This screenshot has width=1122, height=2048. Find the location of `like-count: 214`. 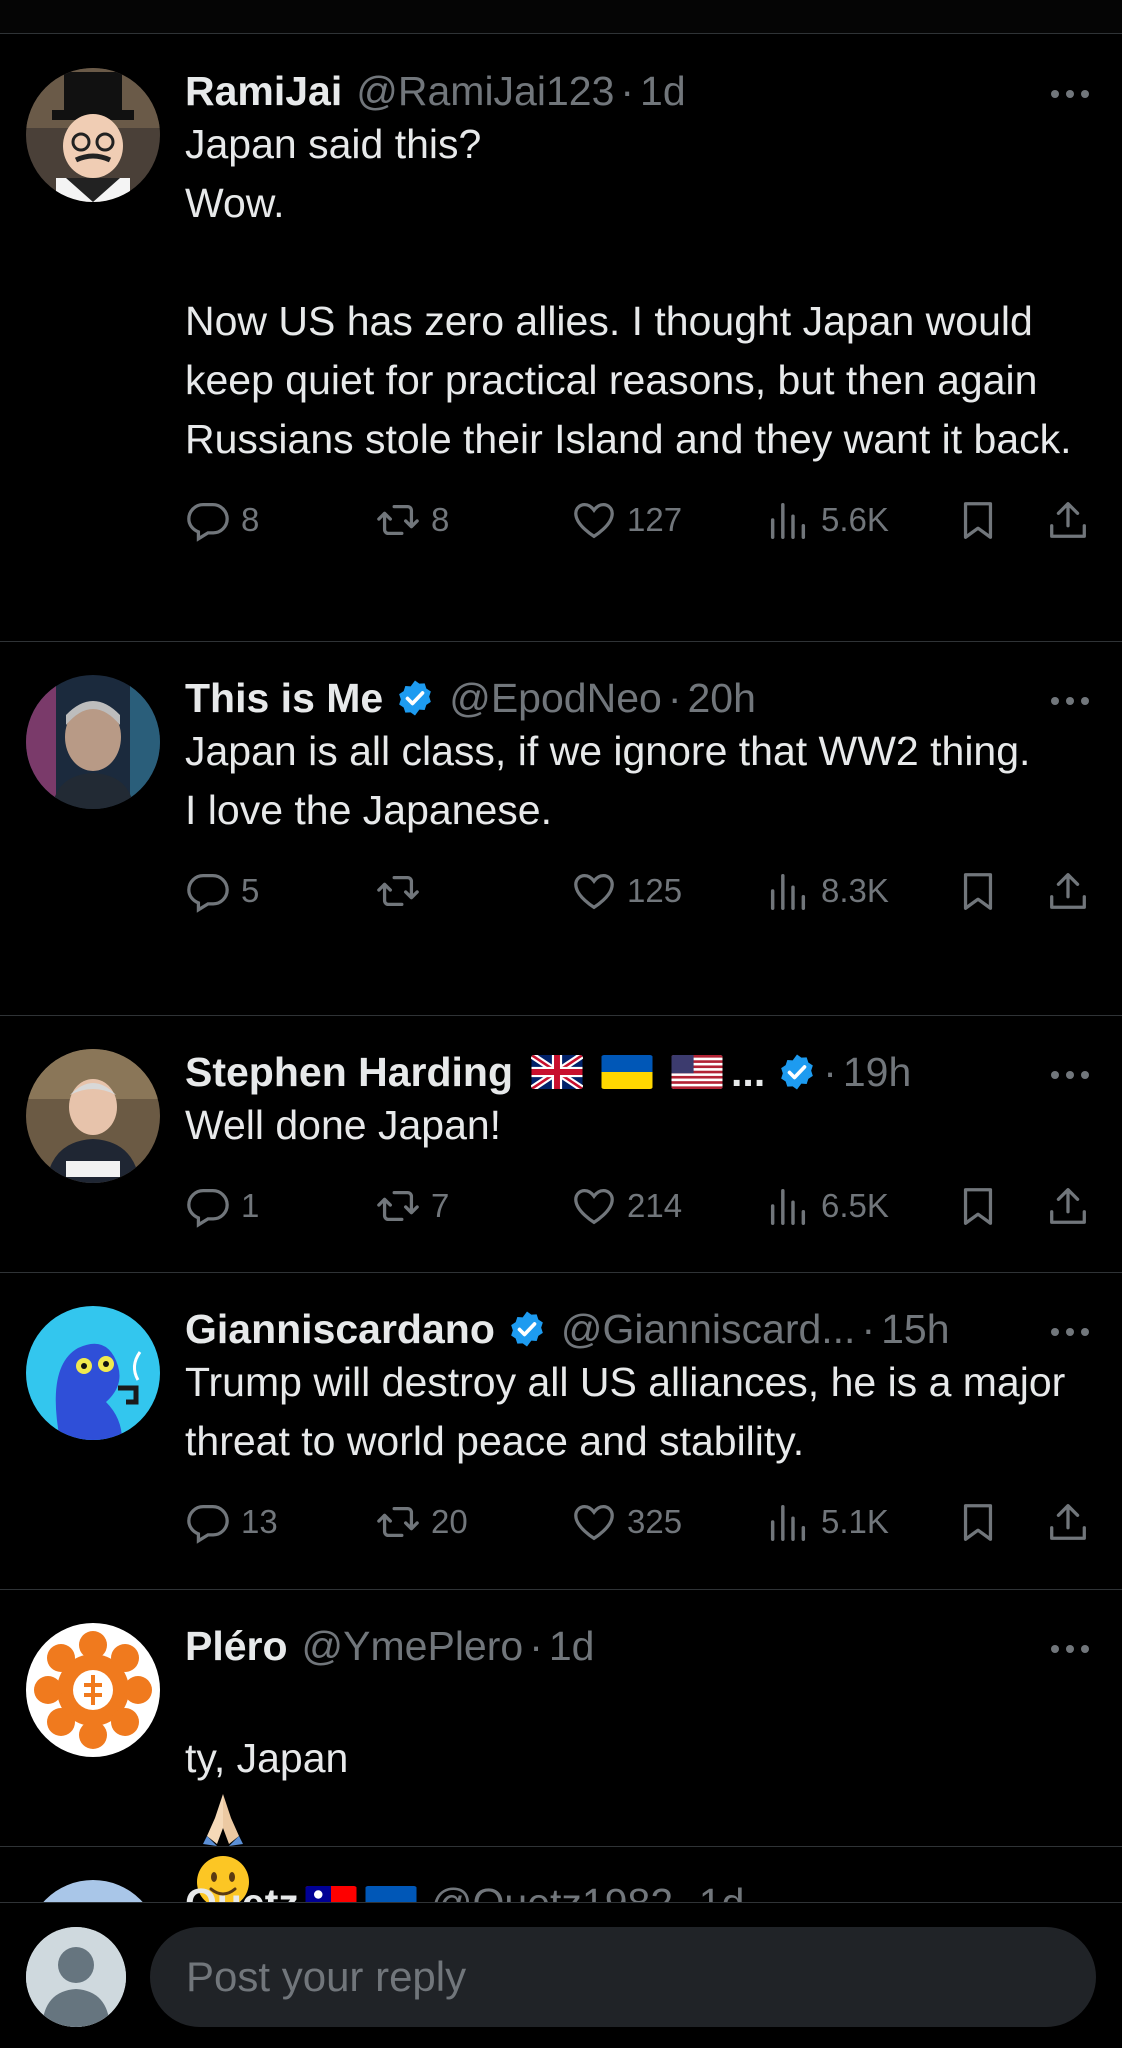

like-count: 214 is located at coordinates (655, 1205).